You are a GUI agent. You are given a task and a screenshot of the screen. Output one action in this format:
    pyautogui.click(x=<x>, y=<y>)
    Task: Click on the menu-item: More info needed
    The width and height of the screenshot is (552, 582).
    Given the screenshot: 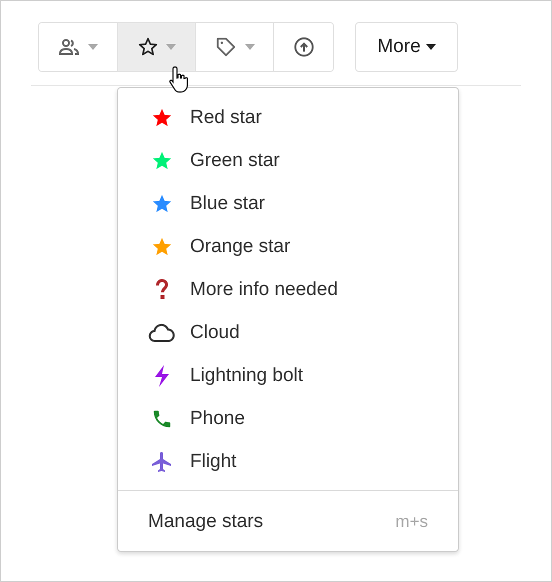 What is the action you would take?
    pyautogui.click(x=288, y=289)
    